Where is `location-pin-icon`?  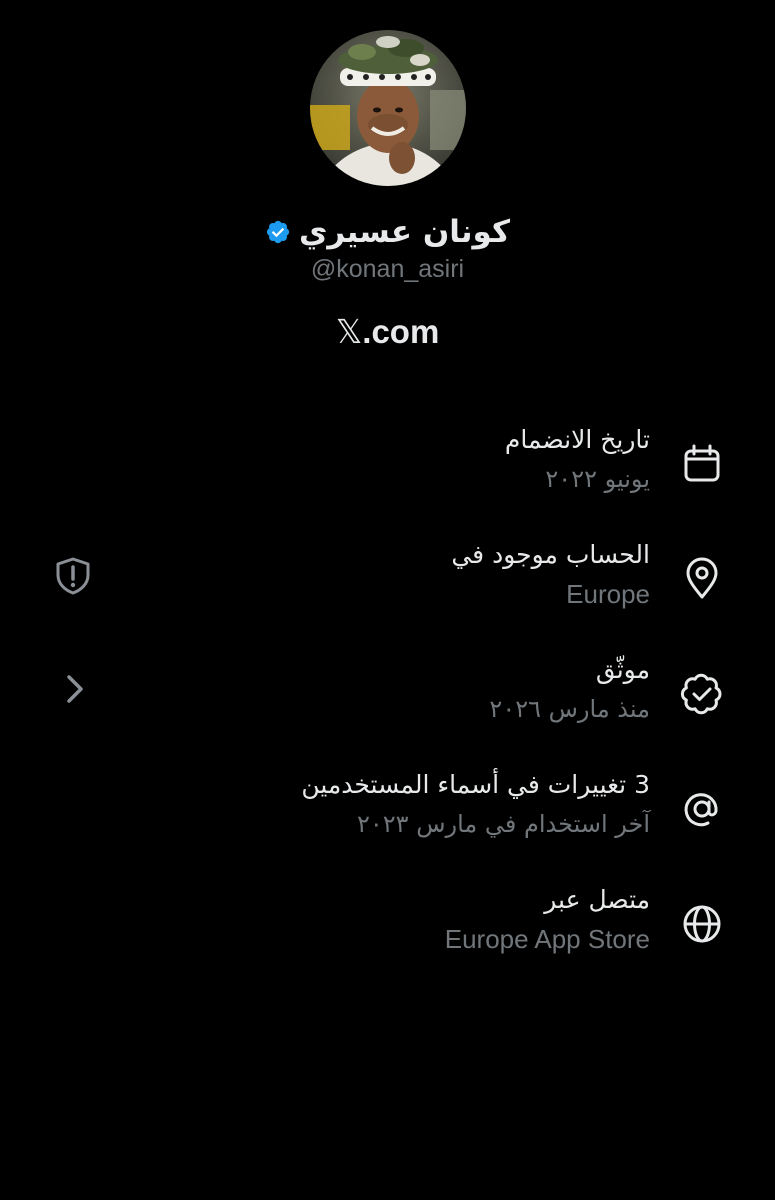 location-pin-icon is located at coordinates (702, 578).